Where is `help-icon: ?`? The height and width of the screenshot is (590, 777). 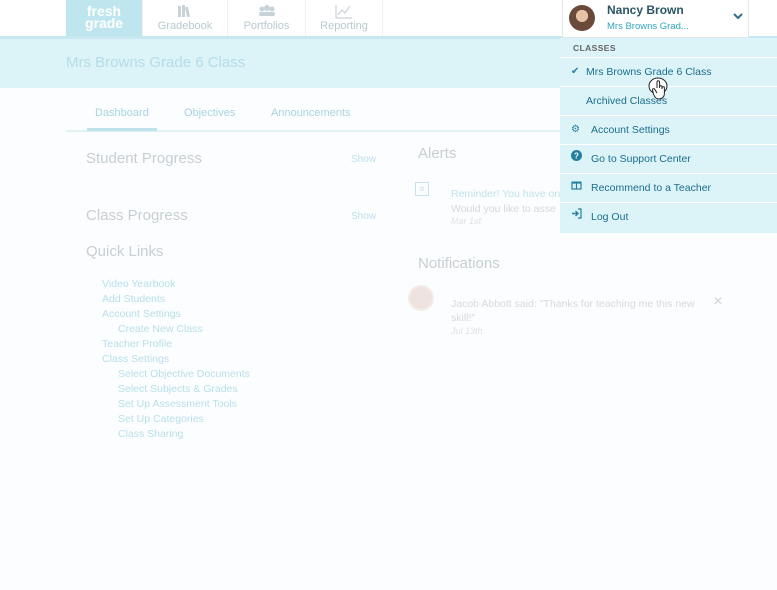 help-icon: ? is located at coordinates (576, 159).